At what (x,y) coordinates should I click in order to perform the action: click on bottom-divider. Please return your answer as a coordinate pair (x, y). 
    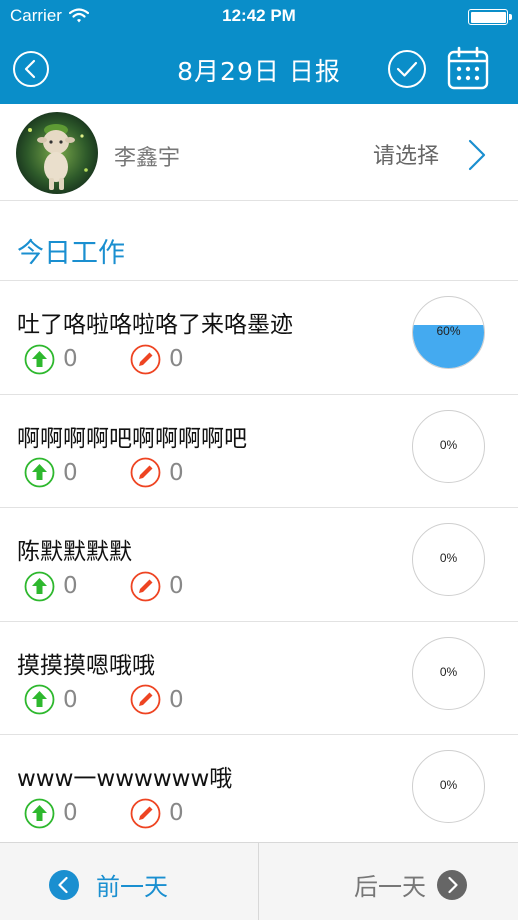
    Looking at the image, I should click on (258, 881).